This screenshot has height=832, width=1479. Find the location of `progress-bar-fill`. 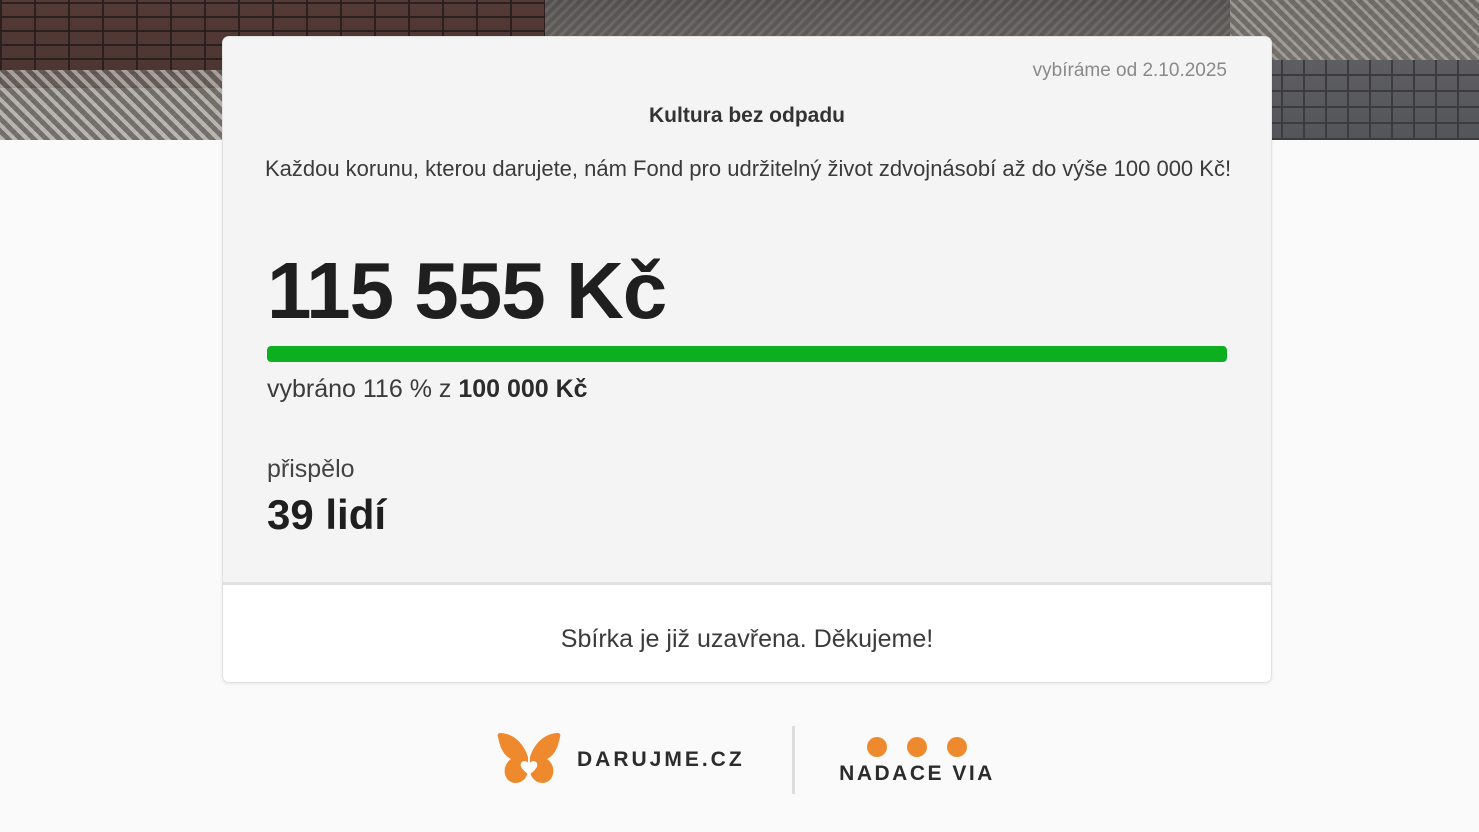

progress-bar-fill is located at coordinates (747, 354).